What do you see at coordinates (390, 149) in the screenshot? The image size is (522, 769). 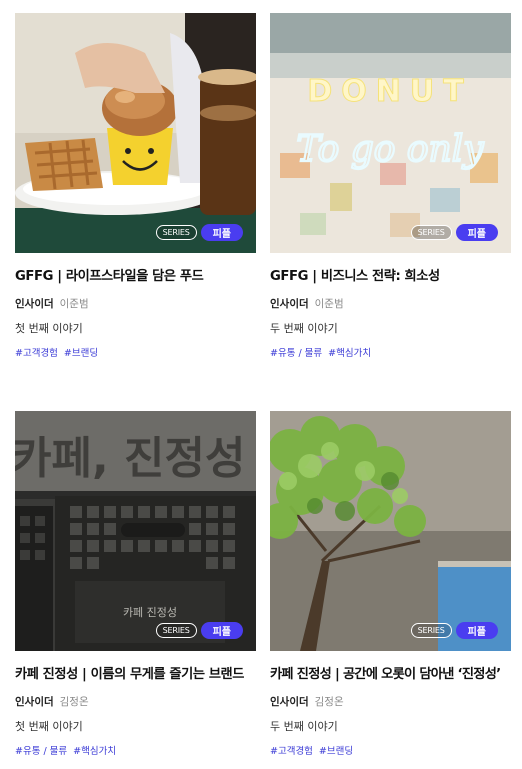 I see `neon-text-script: To go only` at bounding box center [390, 149].